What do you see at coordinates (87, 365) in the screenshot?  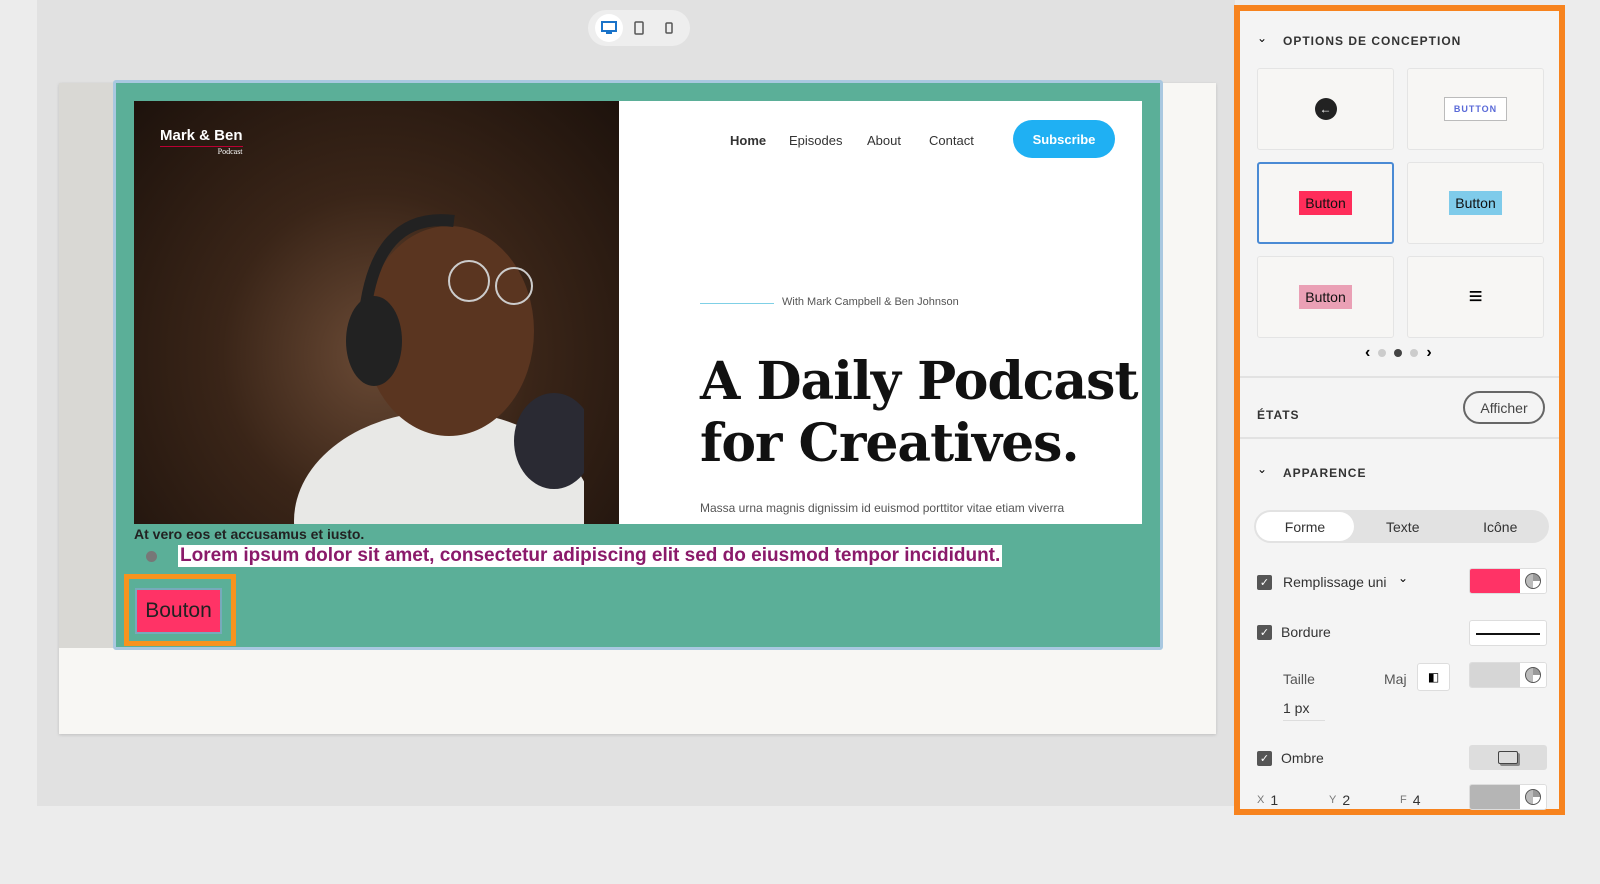 I see `preview-margin` at bounding box center [87, 365].